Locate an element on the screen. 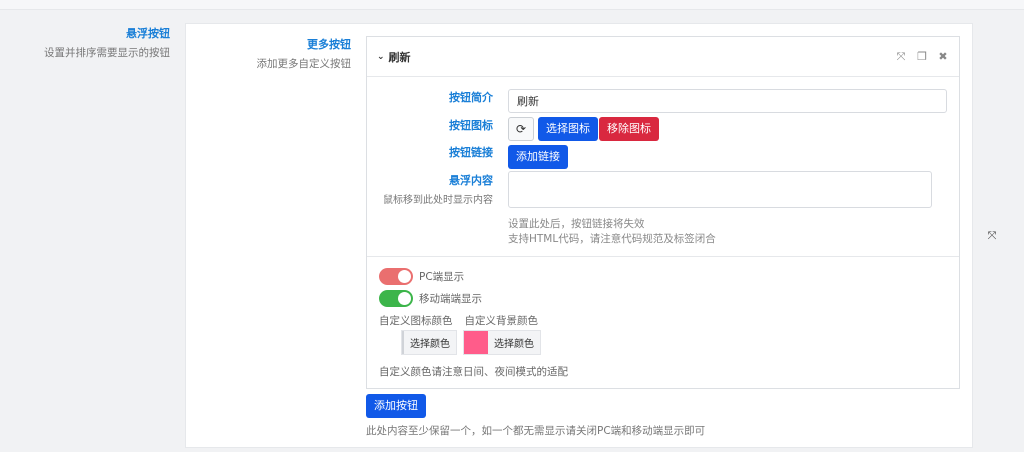 This screenshot has width=1024, height=452. item-header: ⌄ 刷新 ⤧ ❐ ✖ is located at coordinates (663, 57).